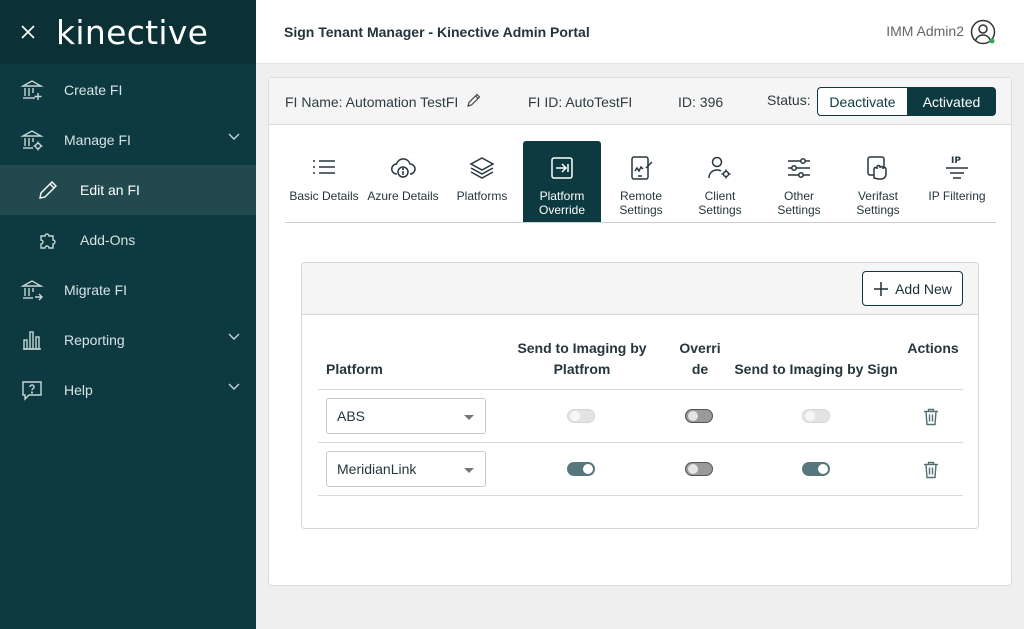 This screenshot has height=629, width=1024. I want to click on bar-chart-icon, so click(32, 340).